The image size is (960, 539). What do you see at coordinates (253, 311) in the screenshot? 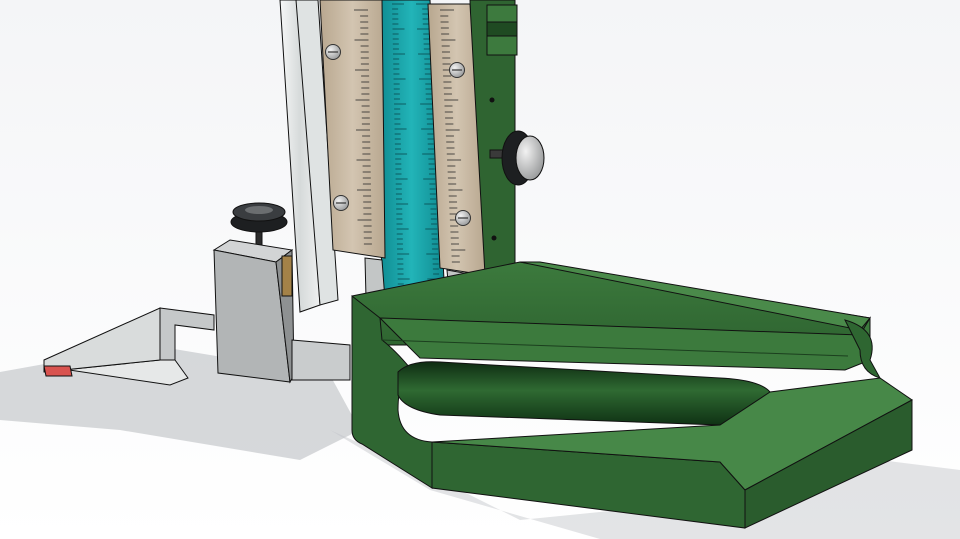
I see `scriber-block` at bounding box center [253, 311].